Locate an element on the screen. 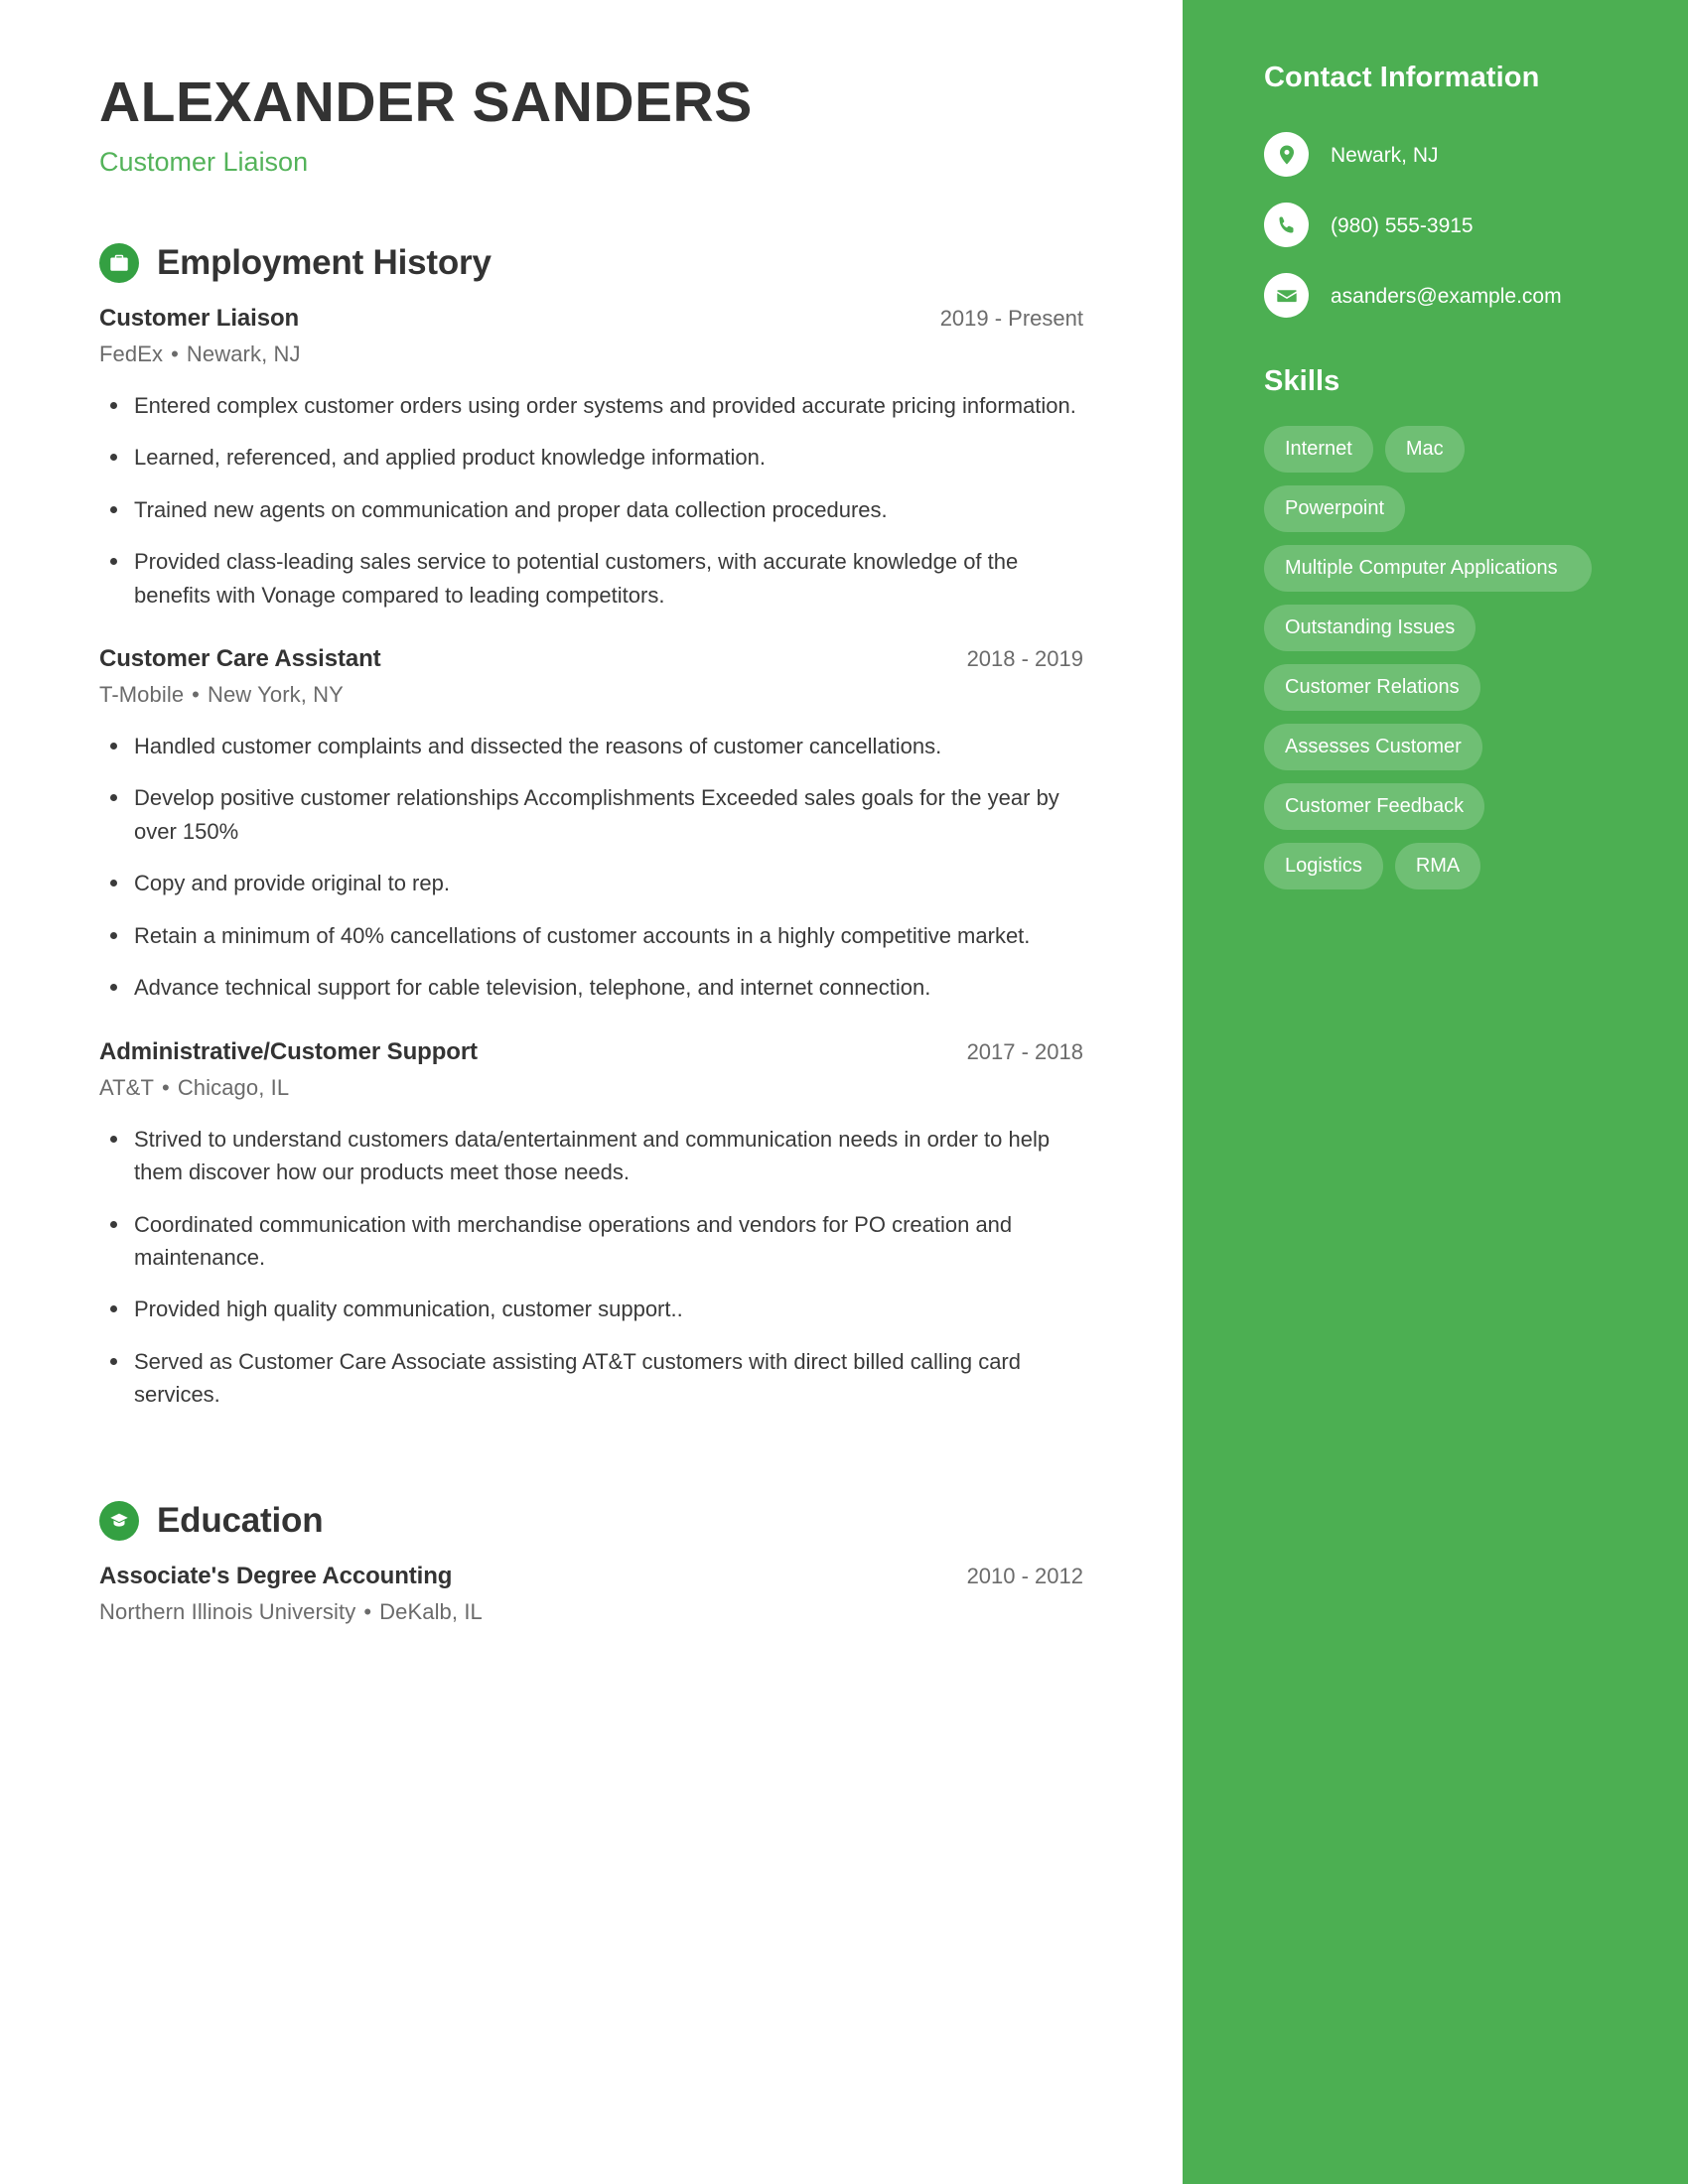 This screenshot has width=1688, height=2184. entry-dates: 2017 - 2018 is located at coordinates (1024, 1051).